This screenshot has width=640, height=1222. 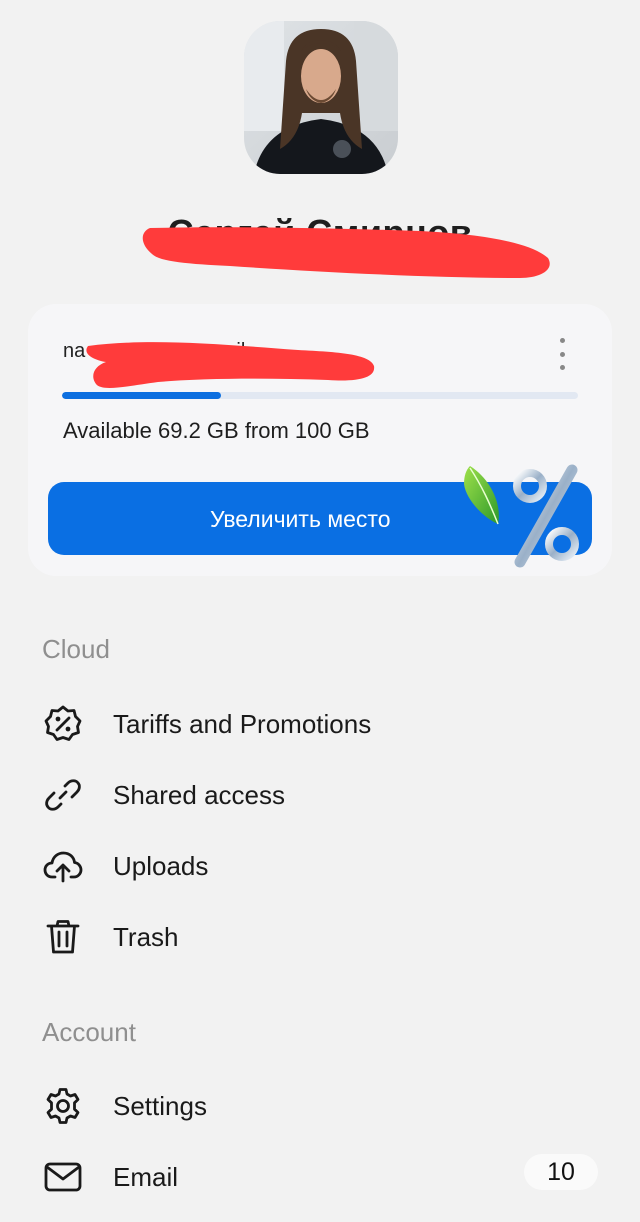 What do you see at coordinates (160, 1105) in the screenshot?
I see `menu-label-settings: Settings` at bounding box center [160, 1105].